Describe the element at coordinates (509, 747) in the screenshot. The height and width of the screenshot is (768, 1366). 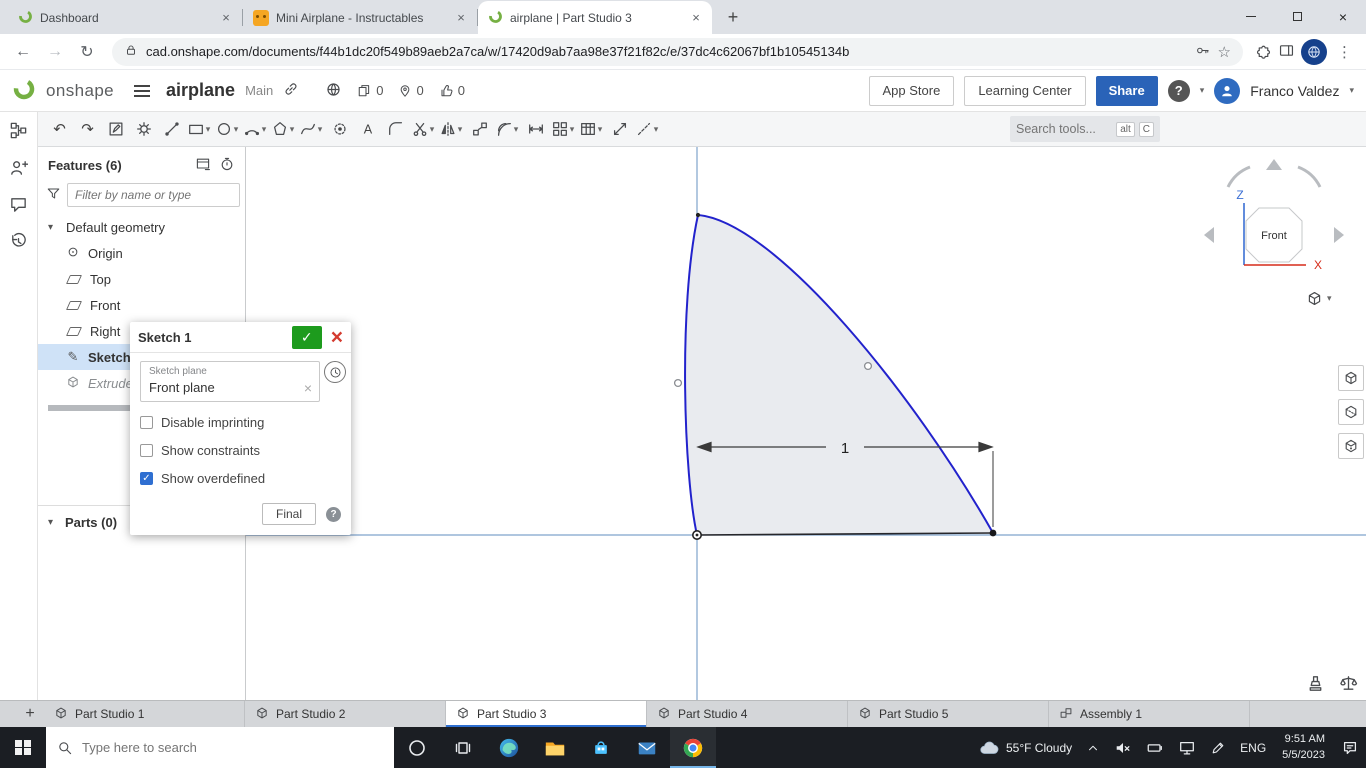
I see `edge-icon` at that location.